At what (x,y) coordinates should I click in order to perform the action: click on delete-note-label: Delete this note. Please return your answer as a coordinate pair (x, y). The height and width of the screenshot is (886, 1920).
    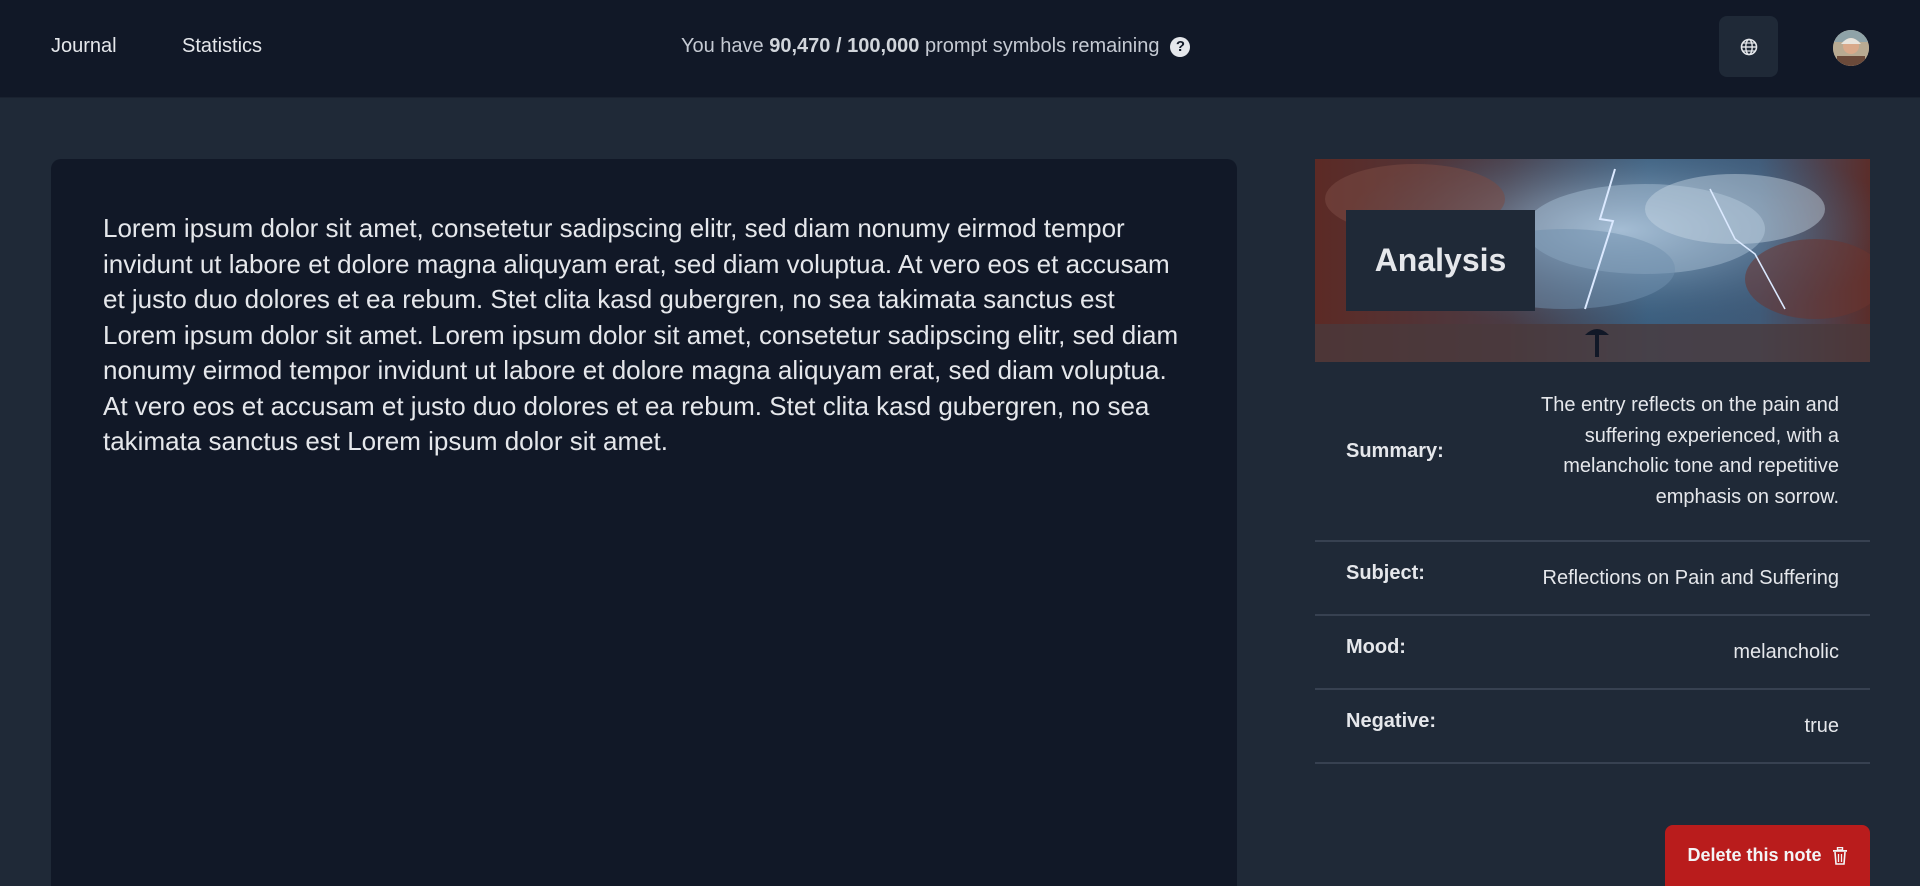
    Looking at the image, I should click on (1754, 855).